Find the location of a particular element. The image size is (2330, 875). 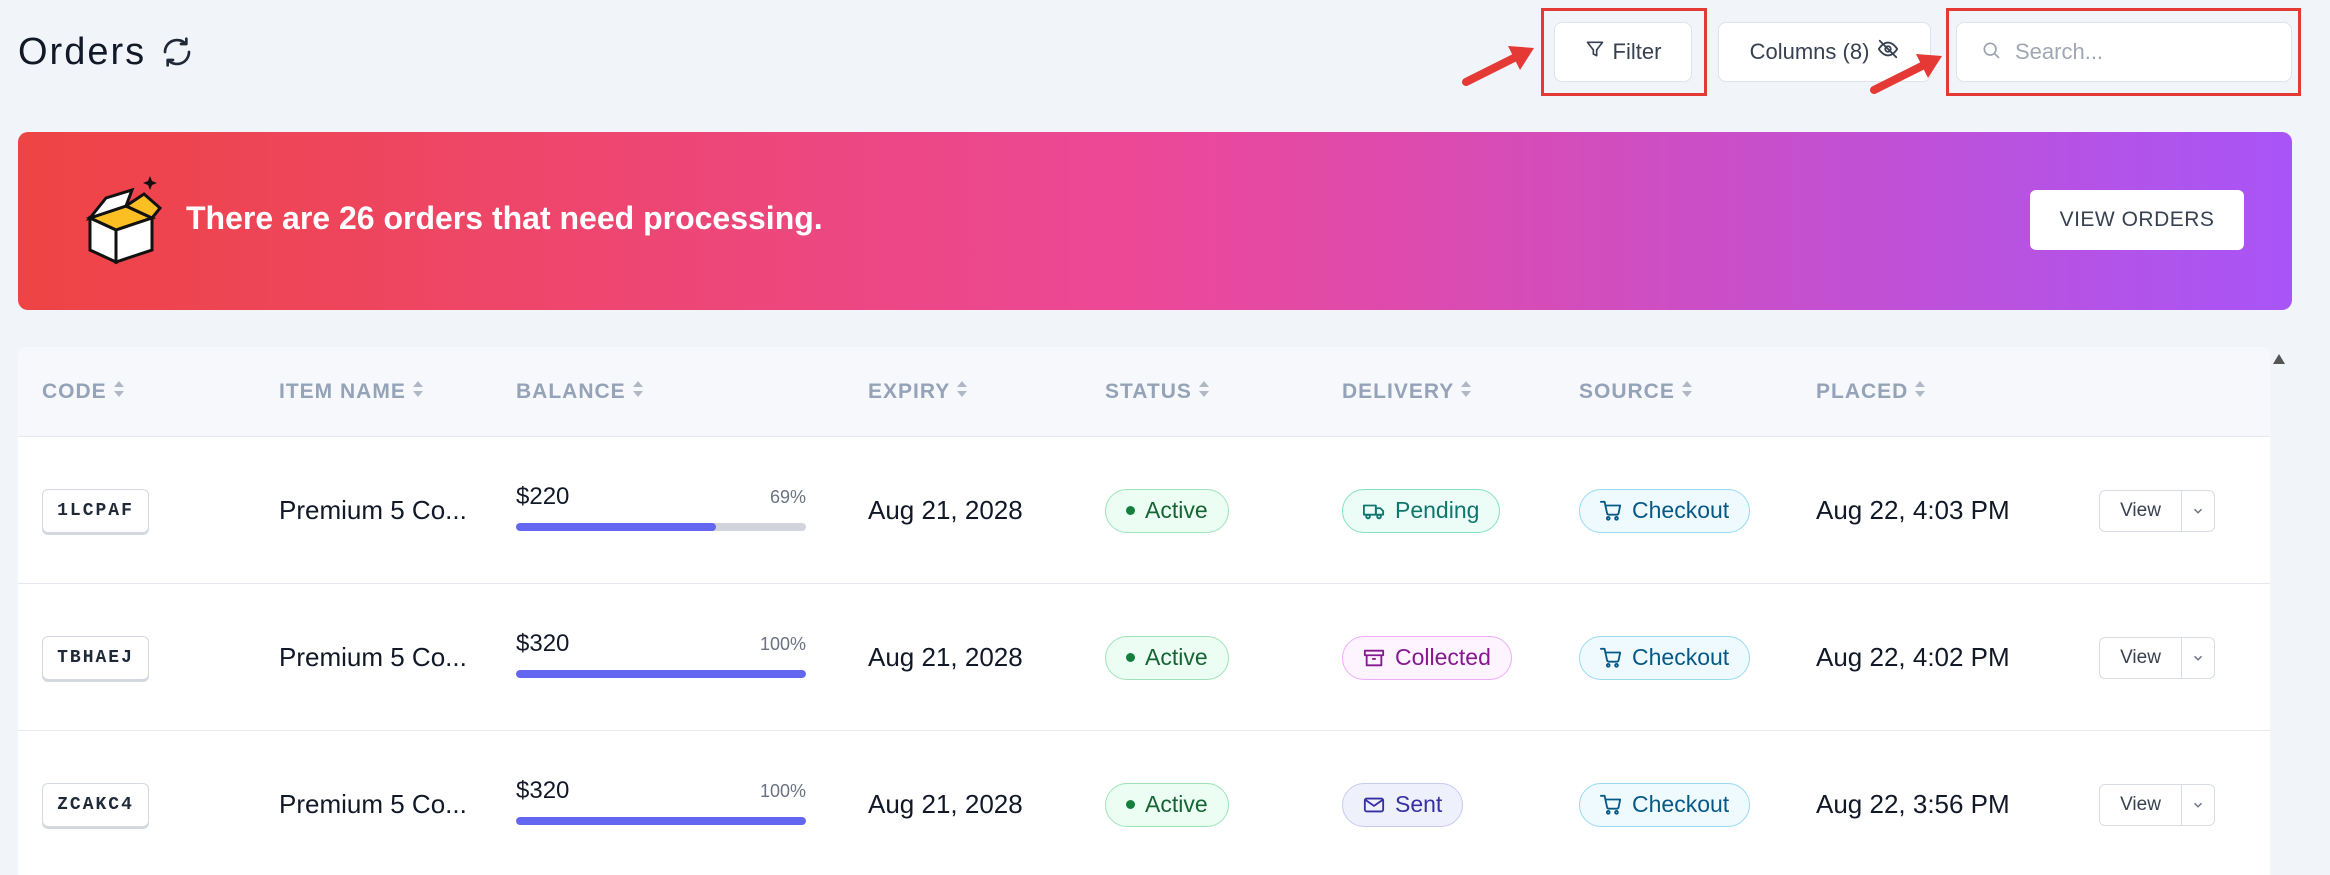

column-header-label: DELIVERY is located at coordinates (1398, 391).